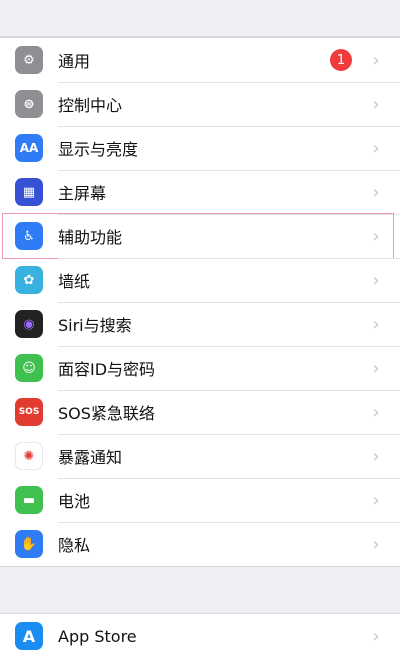 This screenshot has width=400, height=658. I want to click on settings-row-battery: ▬ 电池 ›, so click(200, 500).